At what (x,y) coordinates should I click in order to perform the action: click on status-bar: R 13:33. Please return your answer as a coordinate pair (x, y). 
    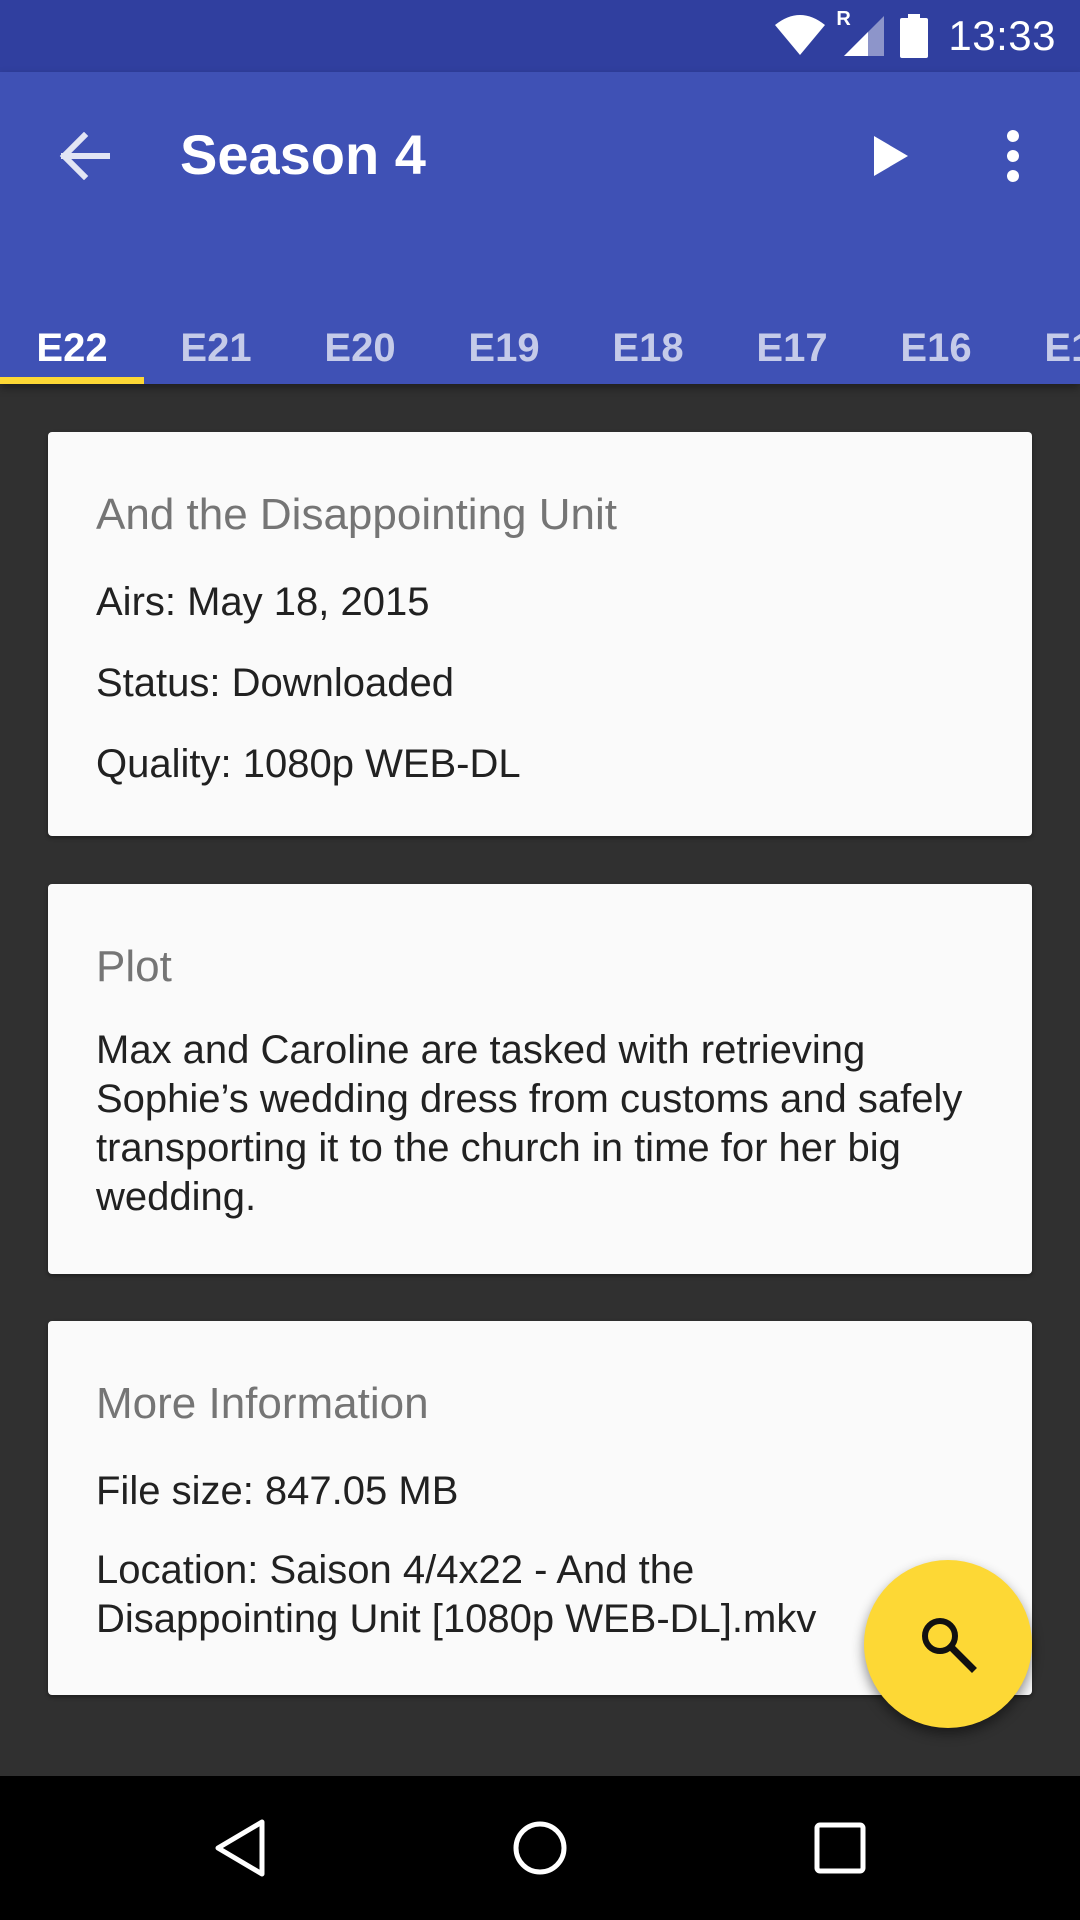
    Looking at the image, I should click on (540, 36).